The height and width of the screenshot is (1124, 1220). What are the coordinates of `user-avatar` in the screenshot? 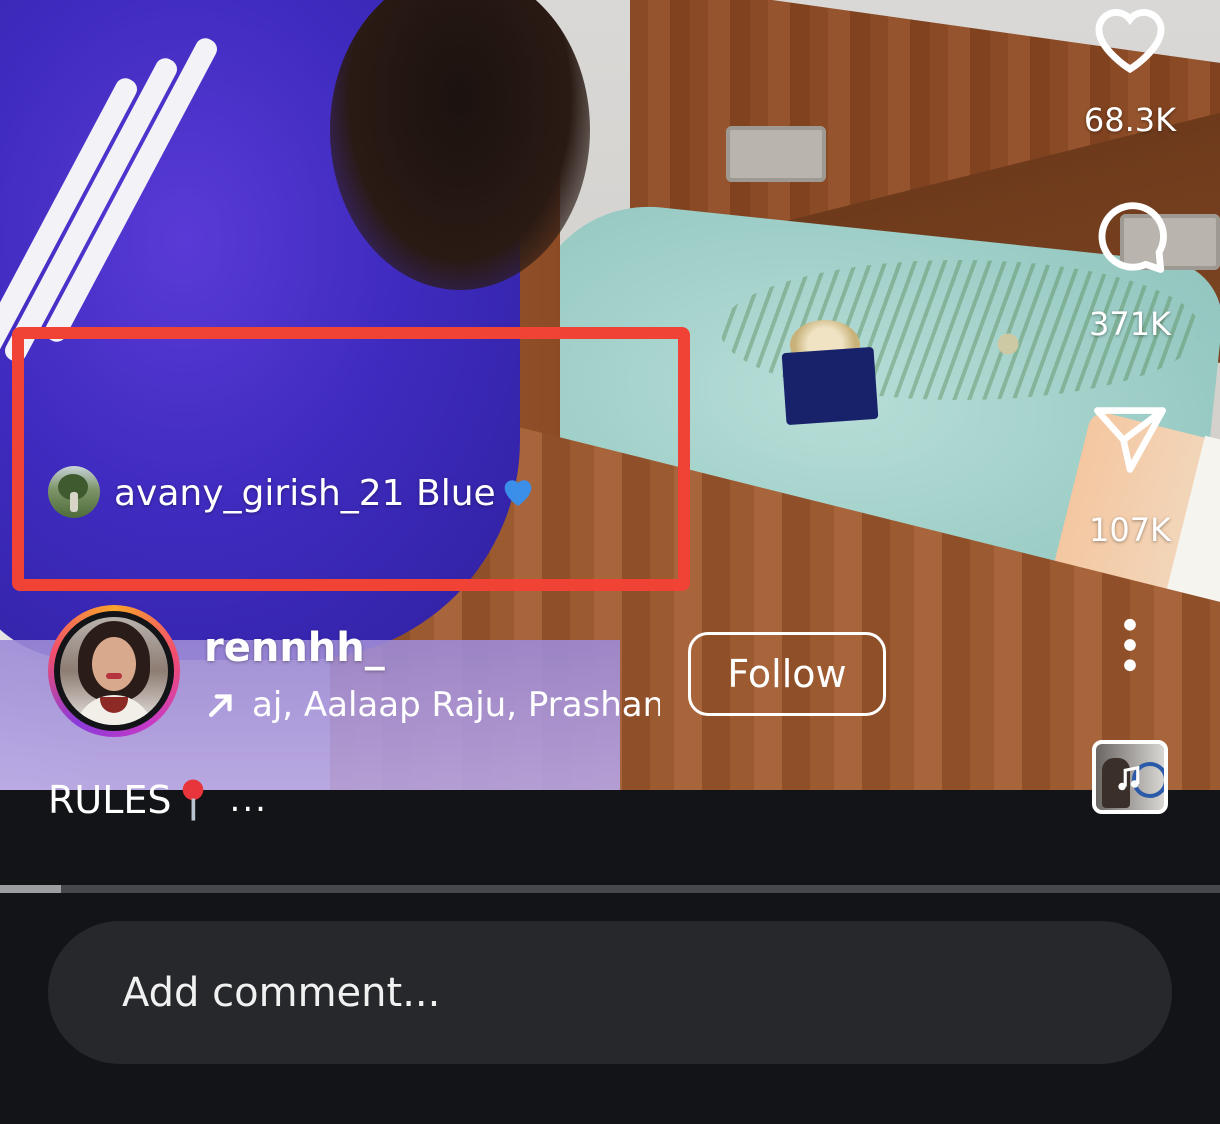 It's located at (114, 671).